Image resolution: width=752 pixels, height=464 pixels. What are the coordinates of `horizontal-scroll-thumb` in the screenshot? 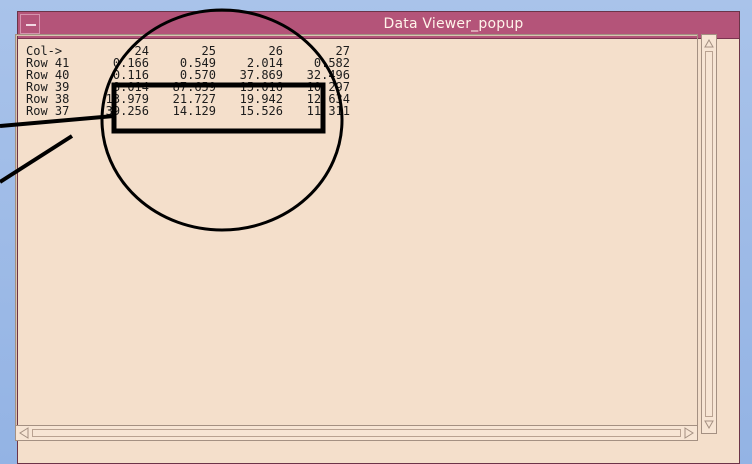 It's located at (356, 433).